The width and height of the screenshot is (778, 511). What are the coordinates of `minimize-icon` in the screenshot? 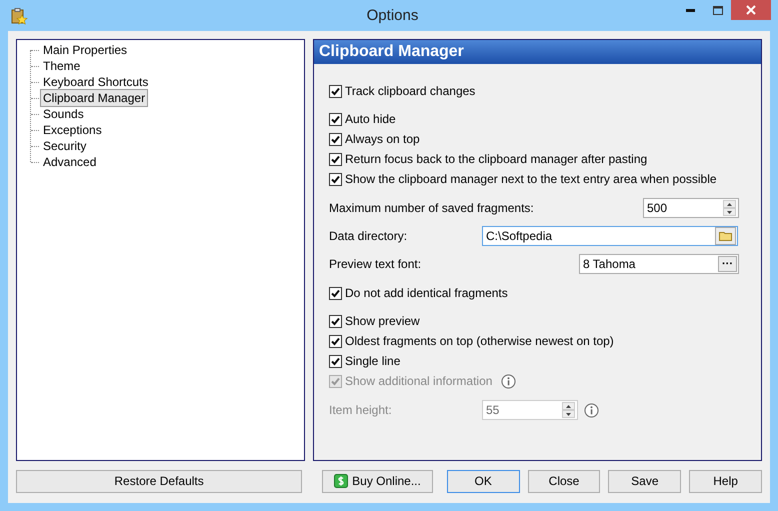 It's located at (690, 10).